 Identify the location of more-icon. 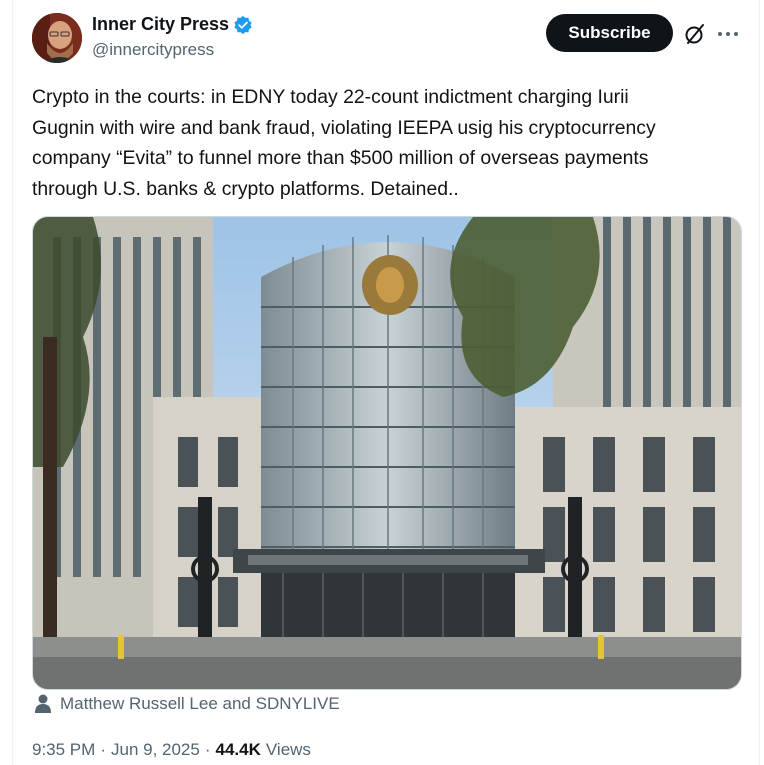
(728, 34).